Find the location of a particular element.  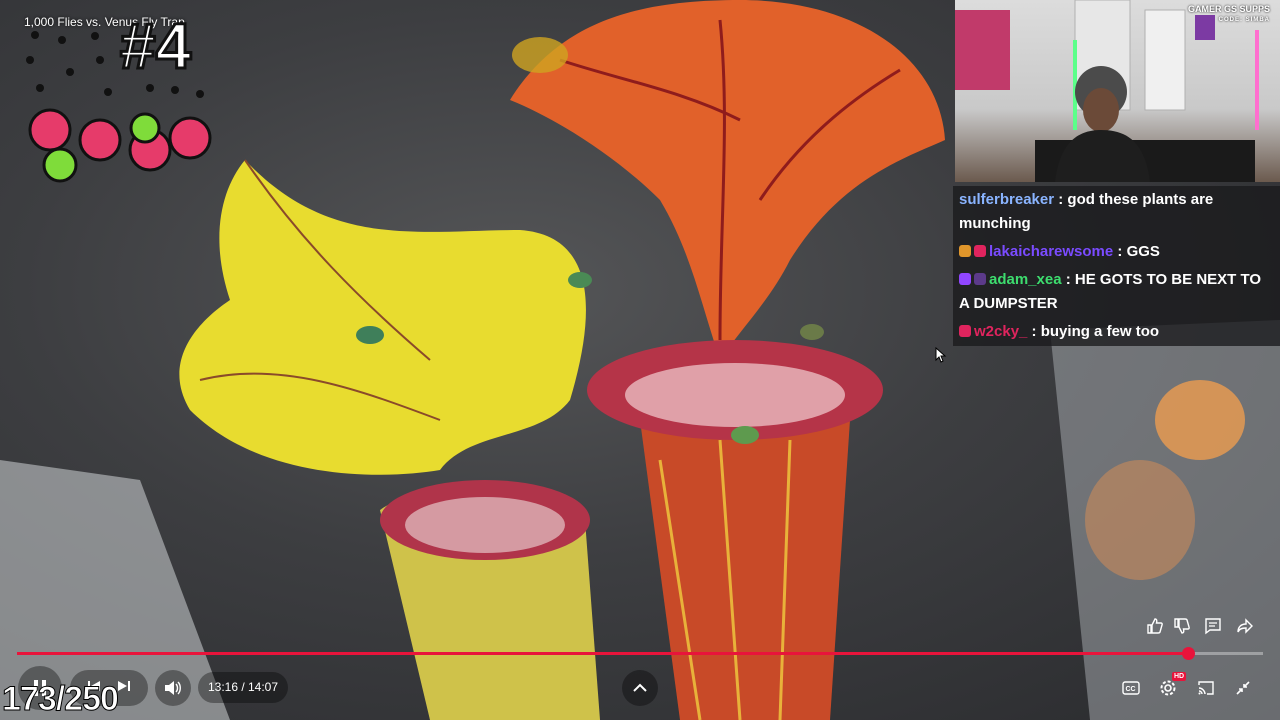

chat-username: w2cky_ is located at coordinates (1000, 331).